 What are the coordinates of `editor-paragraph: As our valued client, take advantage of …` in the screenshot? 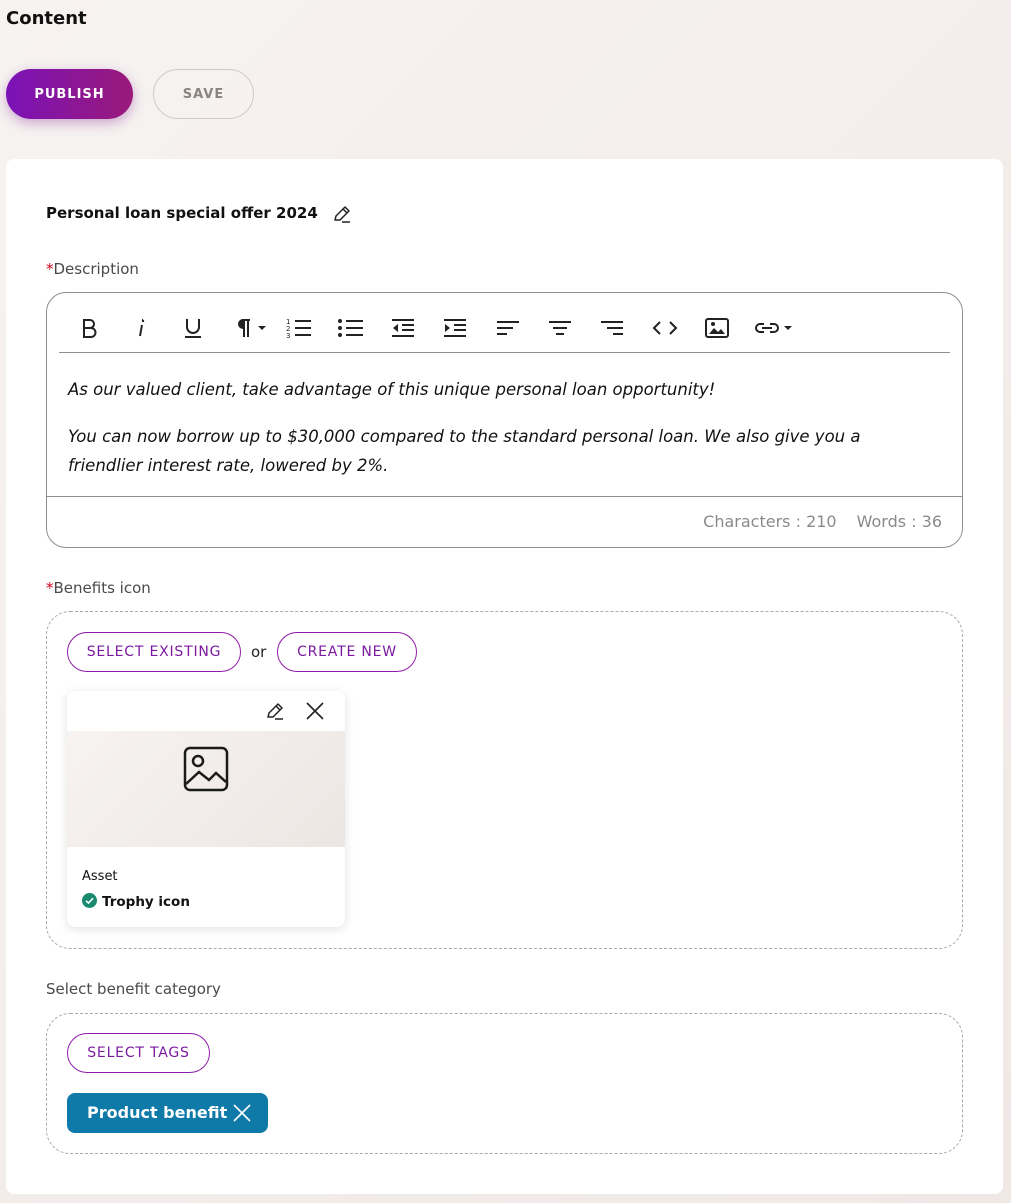 It's located at (392, 389).